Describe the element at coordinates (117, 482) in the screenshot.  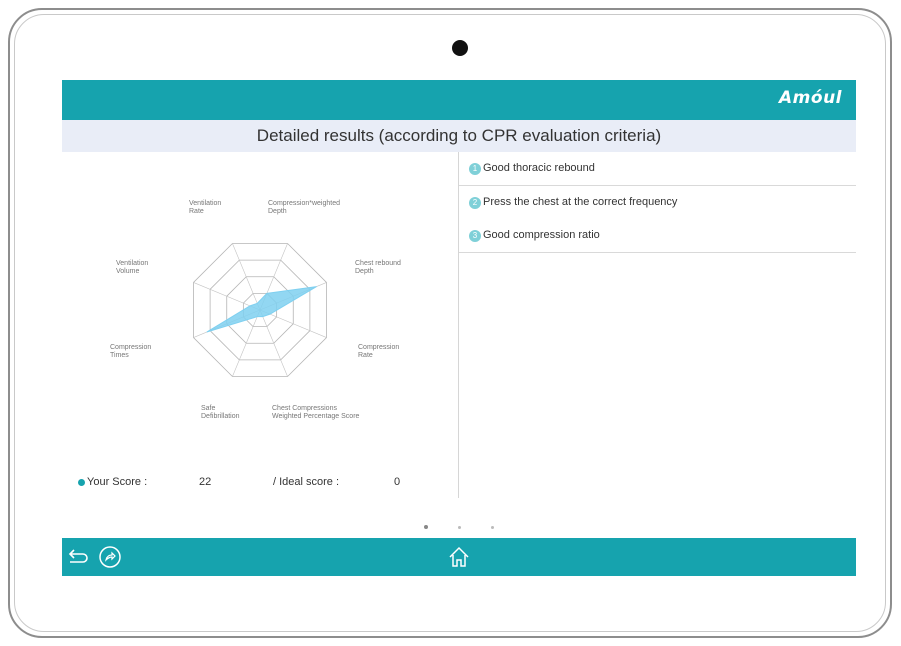
I see `your-score-label: Your Score :` at that location.